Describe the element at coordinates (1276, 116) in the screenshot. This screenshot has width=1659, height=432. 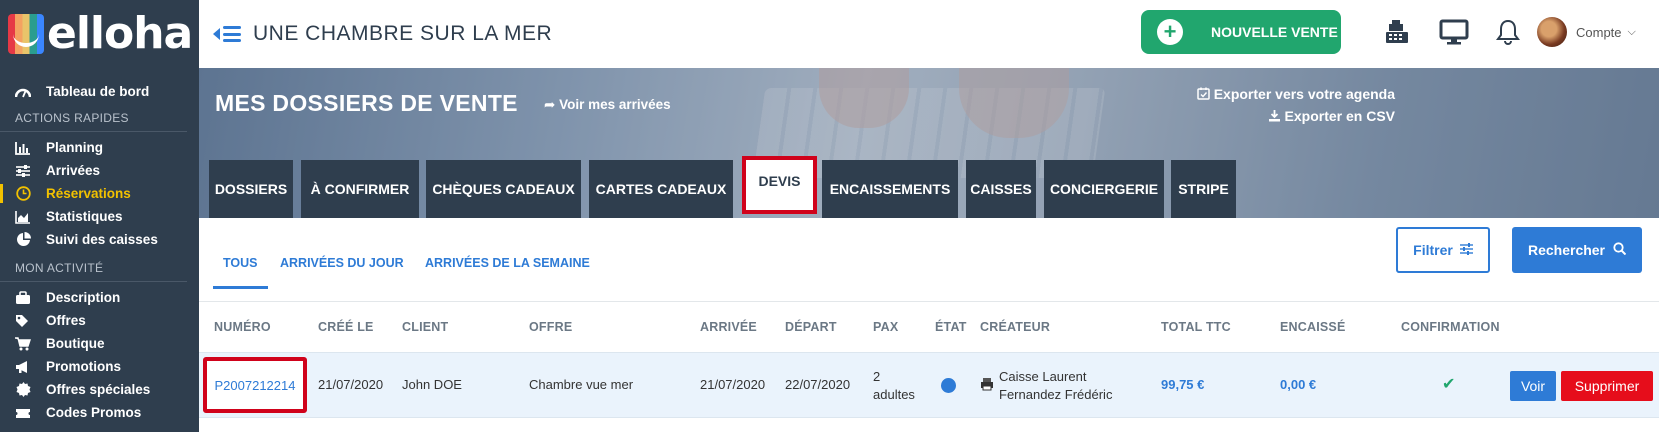
I see `download-icon` at that location.